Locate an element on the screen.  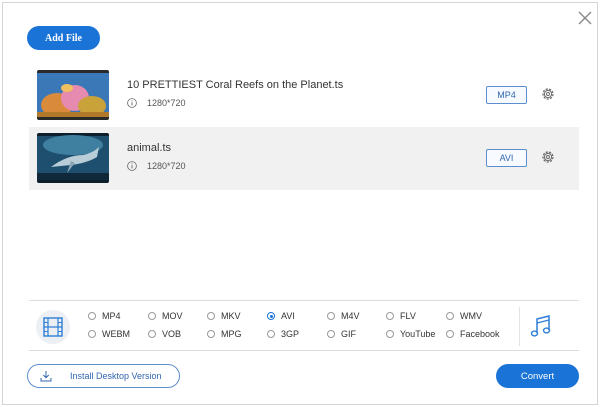
video-format-tab is located at coordinates (53, 327).